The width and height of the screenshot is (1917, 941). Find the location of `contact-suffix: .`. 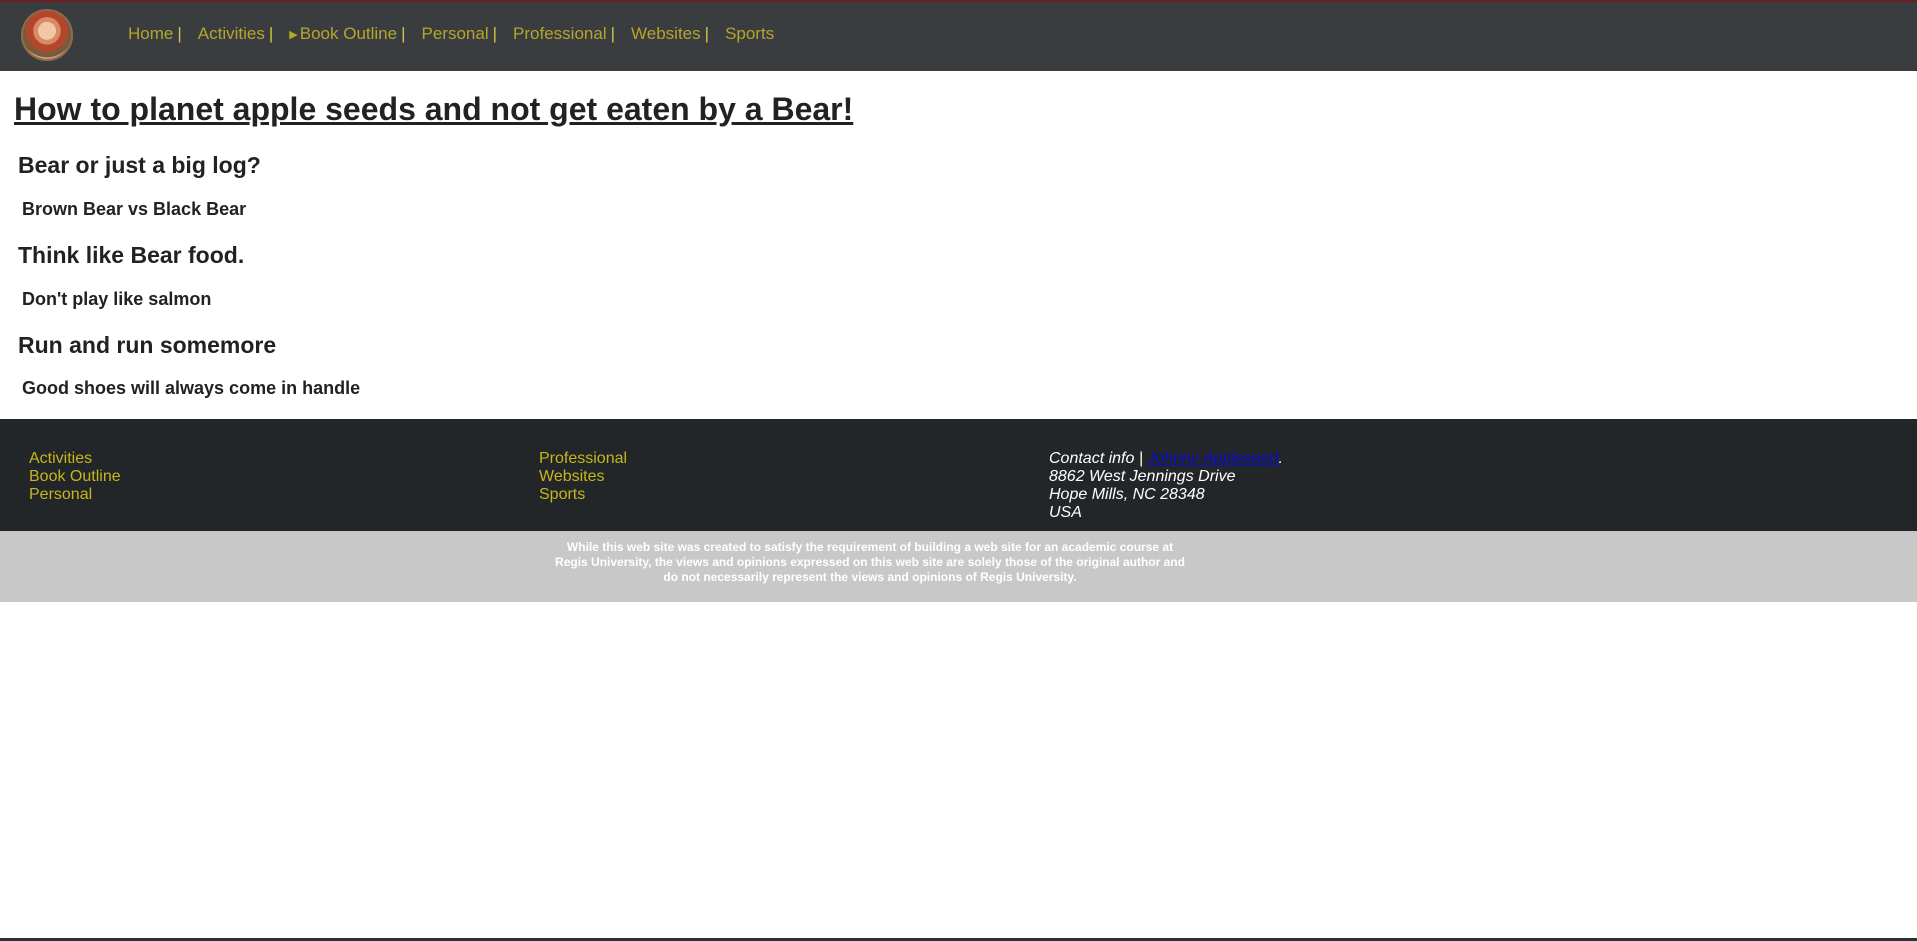

contact-suffix: . is located at coordinates (1280, 458).